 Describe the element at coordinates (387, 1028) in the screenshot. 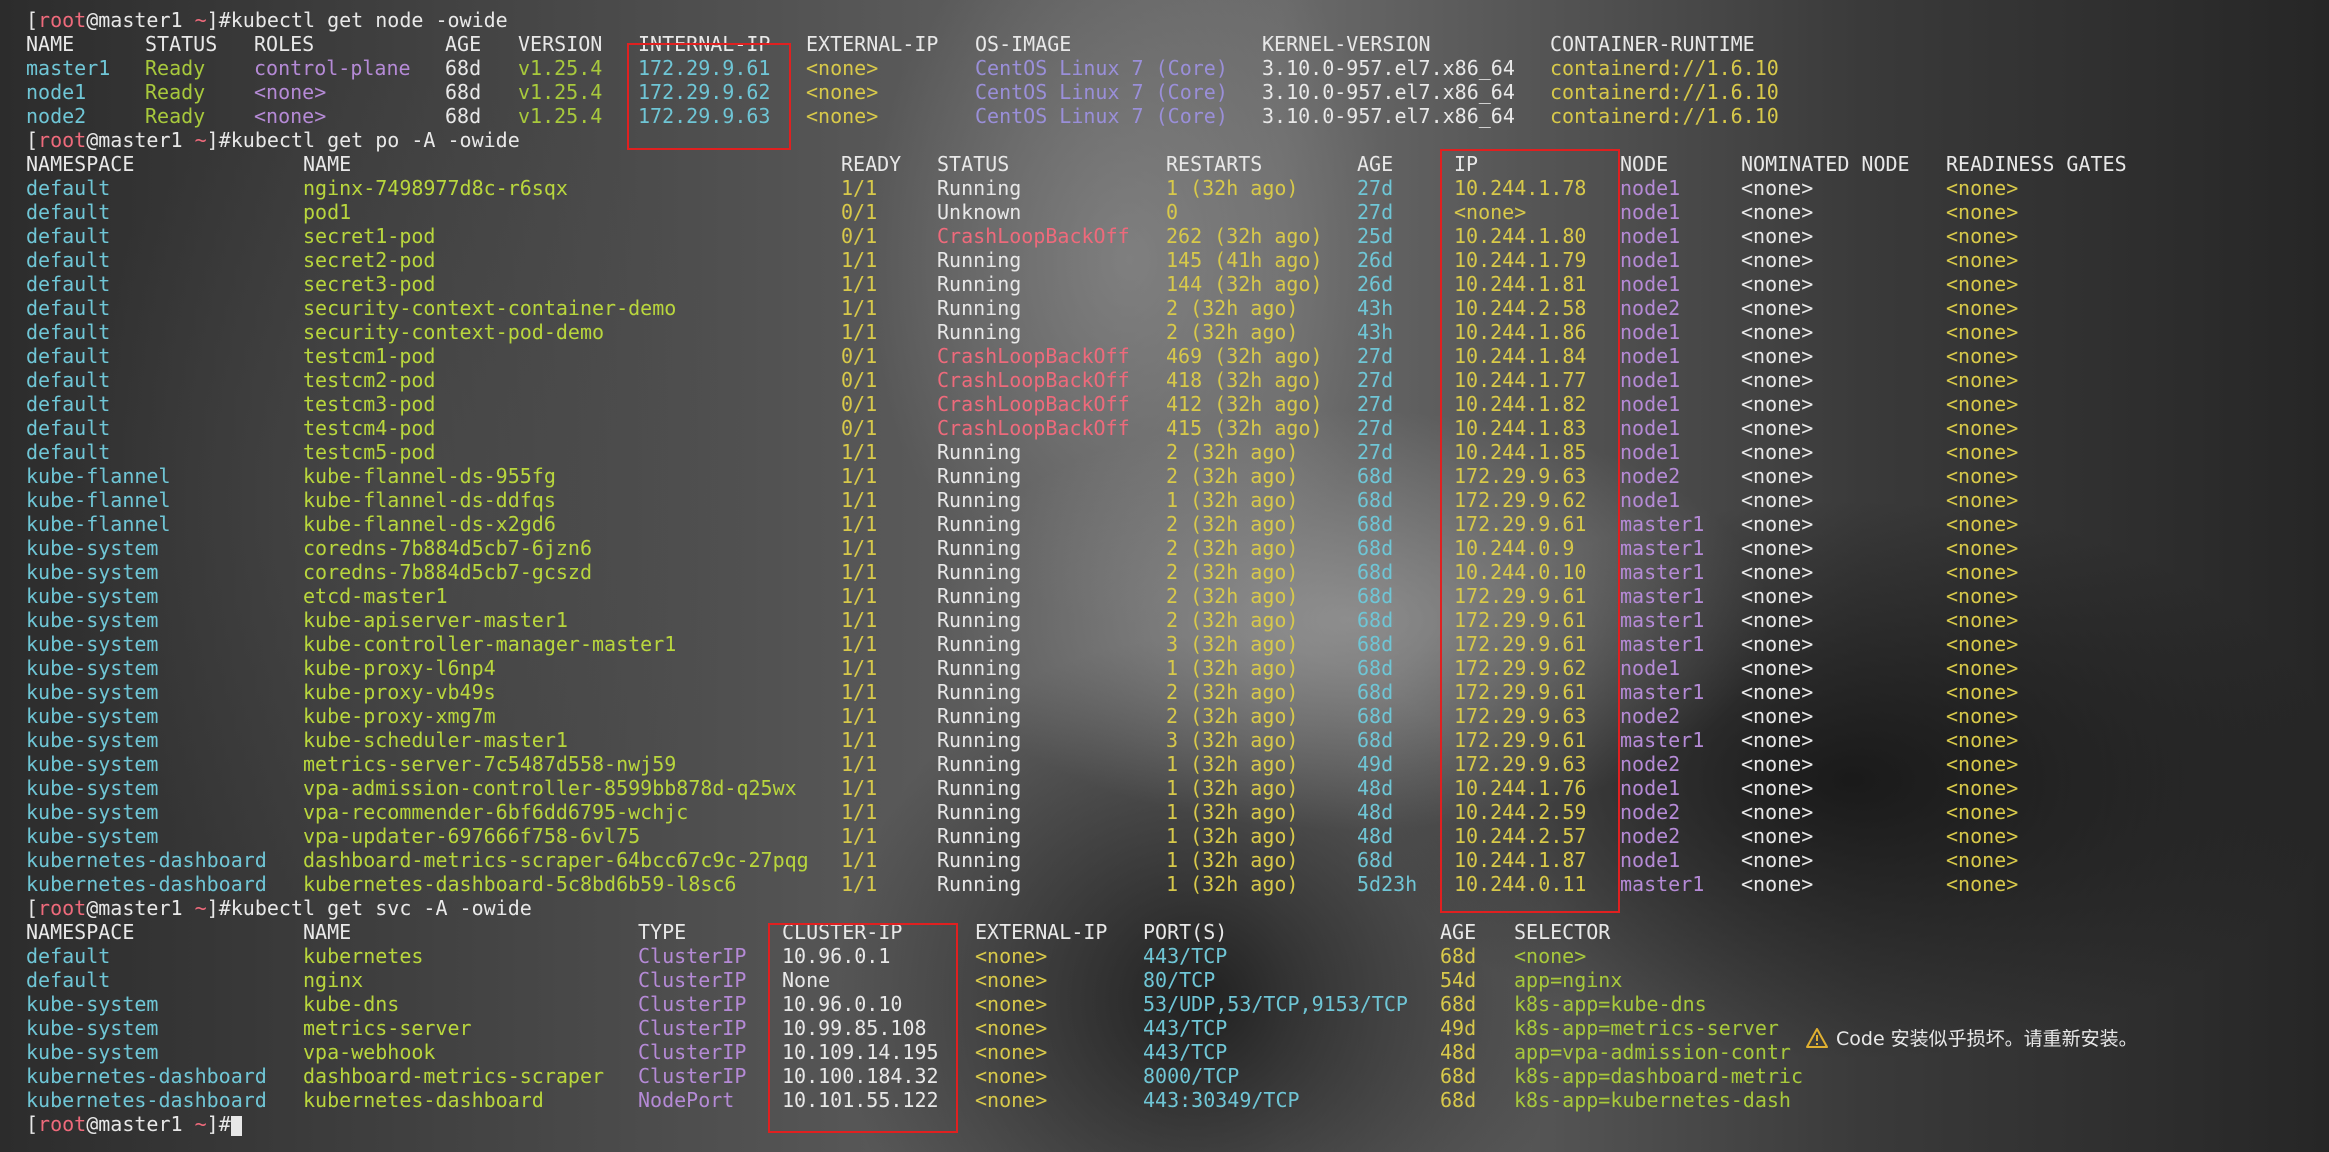

I see `svc-cell: metrics-server` at that location.